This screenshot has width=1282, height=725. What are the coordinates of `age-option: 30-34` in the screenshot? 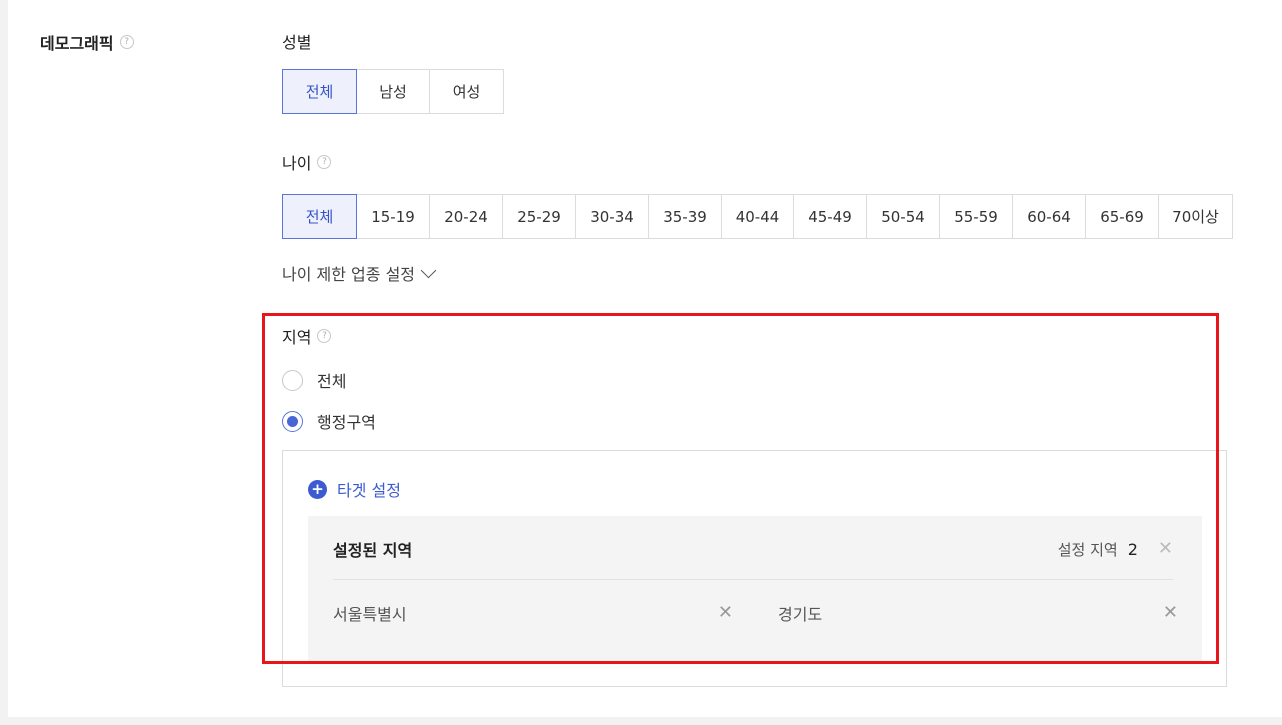 It's located at (612, 216).